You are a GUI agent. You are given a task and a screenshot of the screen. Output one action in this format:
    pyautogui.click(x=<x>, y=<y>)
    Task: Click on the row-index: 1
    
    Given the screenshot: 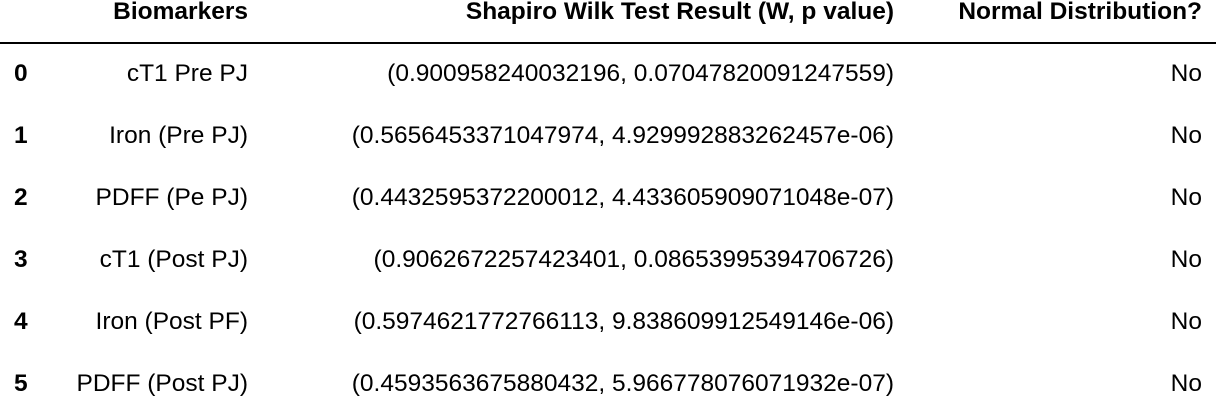 What is the action you would take?
    pyautogui.click(x=21, y=135)
    